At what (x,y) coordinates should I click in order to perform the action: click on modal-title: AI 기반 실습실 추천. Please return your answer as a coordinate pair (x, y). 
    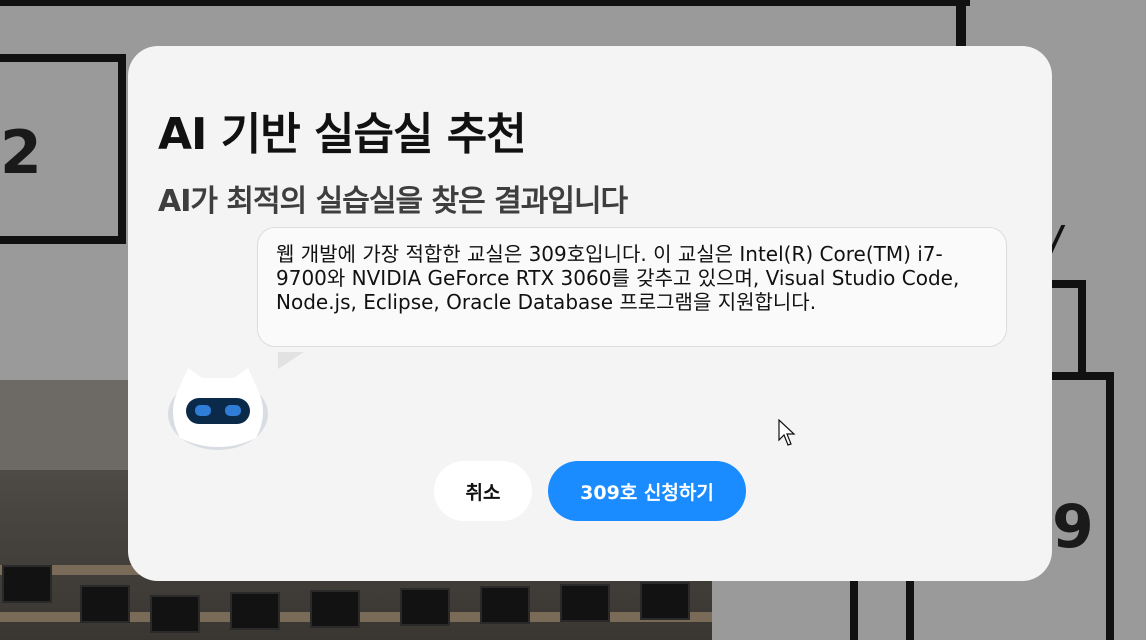
    Looking at the image, I should click on (342, 134).